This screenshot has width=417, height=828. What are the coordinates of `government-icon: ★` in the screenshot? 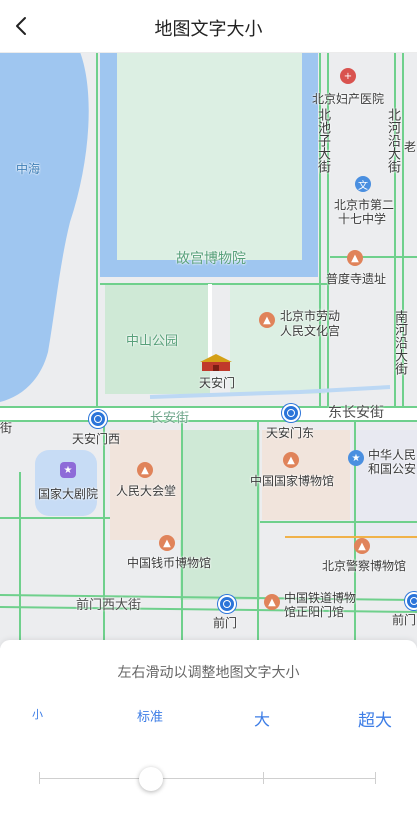 It's located at (356, 458).